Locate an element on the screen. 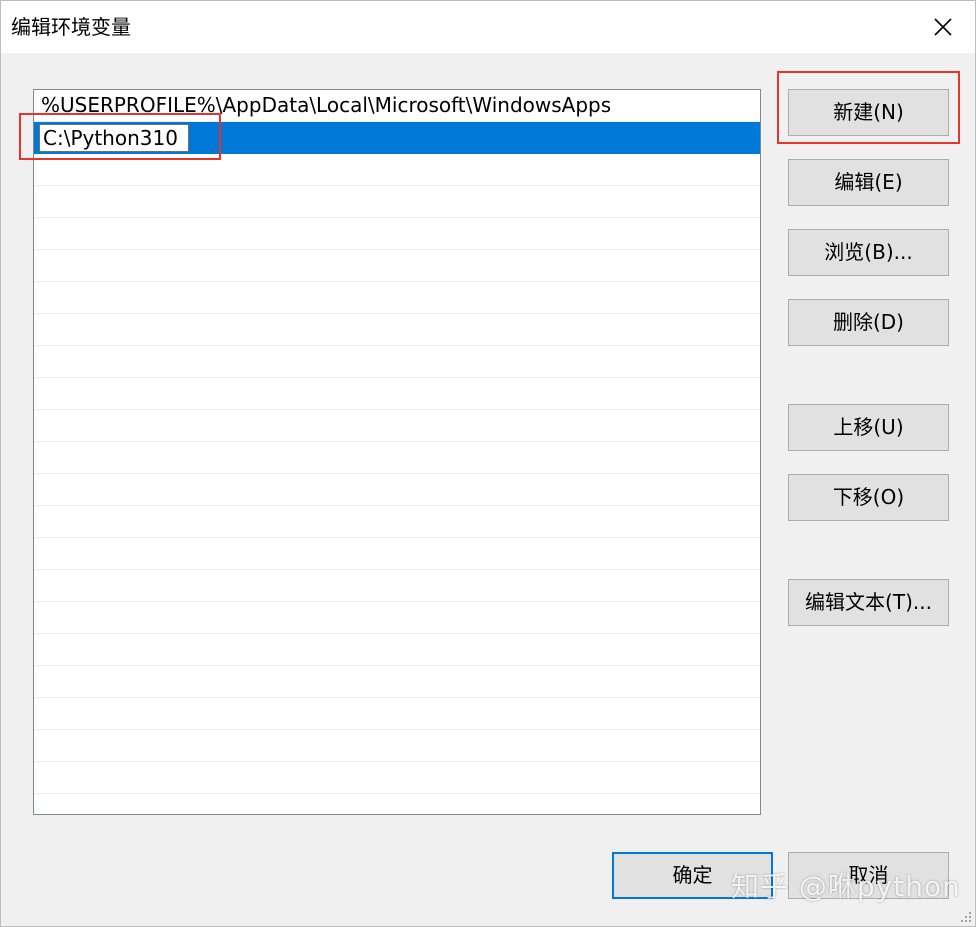  ok-button: 确定 is located at coordinates (692, 875).